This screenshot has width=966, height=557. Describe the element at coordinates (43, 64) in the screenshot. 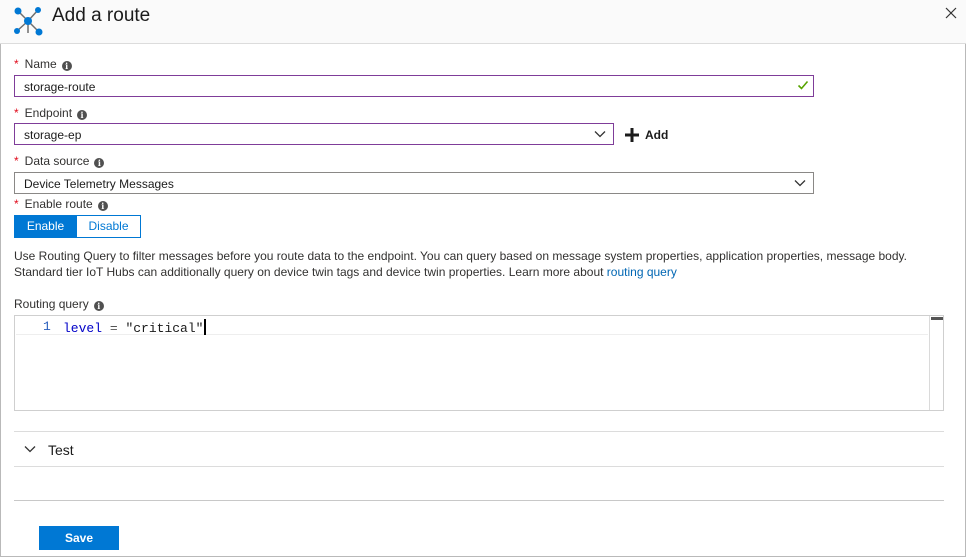

I see `name-label: * Name i` at that location.